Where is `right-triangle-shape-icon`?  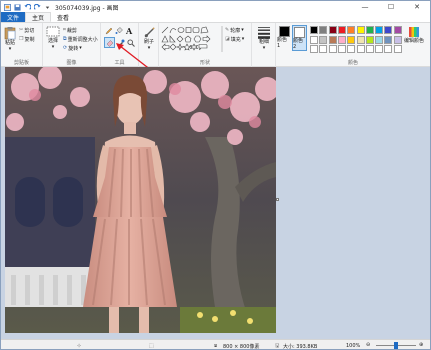 right-triangle-shape-icon is located at coordinates (172, 39).